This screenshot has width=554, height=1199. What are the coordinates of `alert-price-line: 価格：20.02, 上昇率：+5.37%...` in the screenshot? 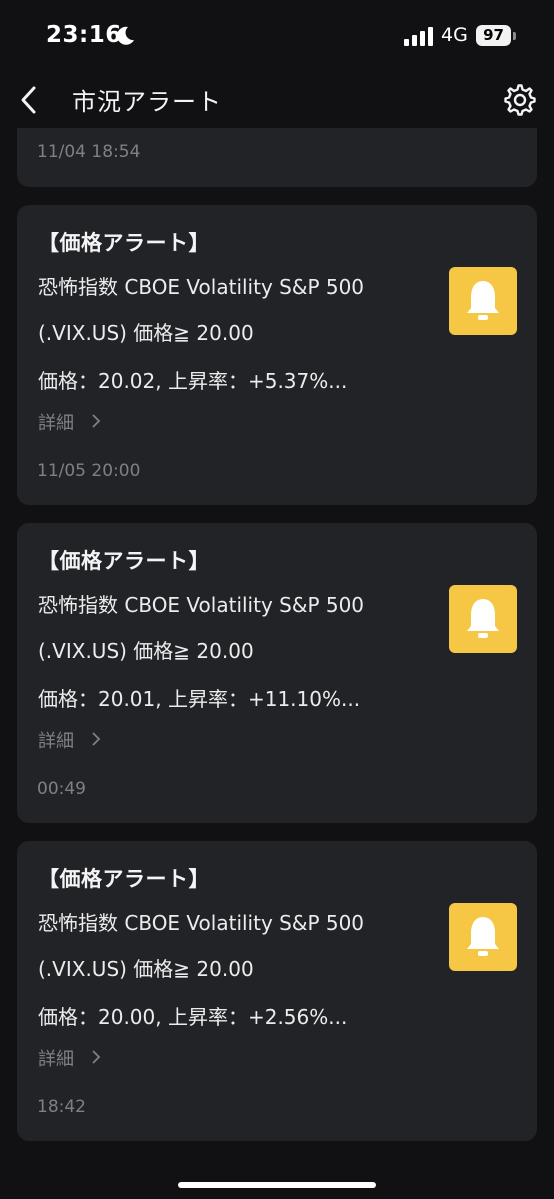 It's located at (193, 381).